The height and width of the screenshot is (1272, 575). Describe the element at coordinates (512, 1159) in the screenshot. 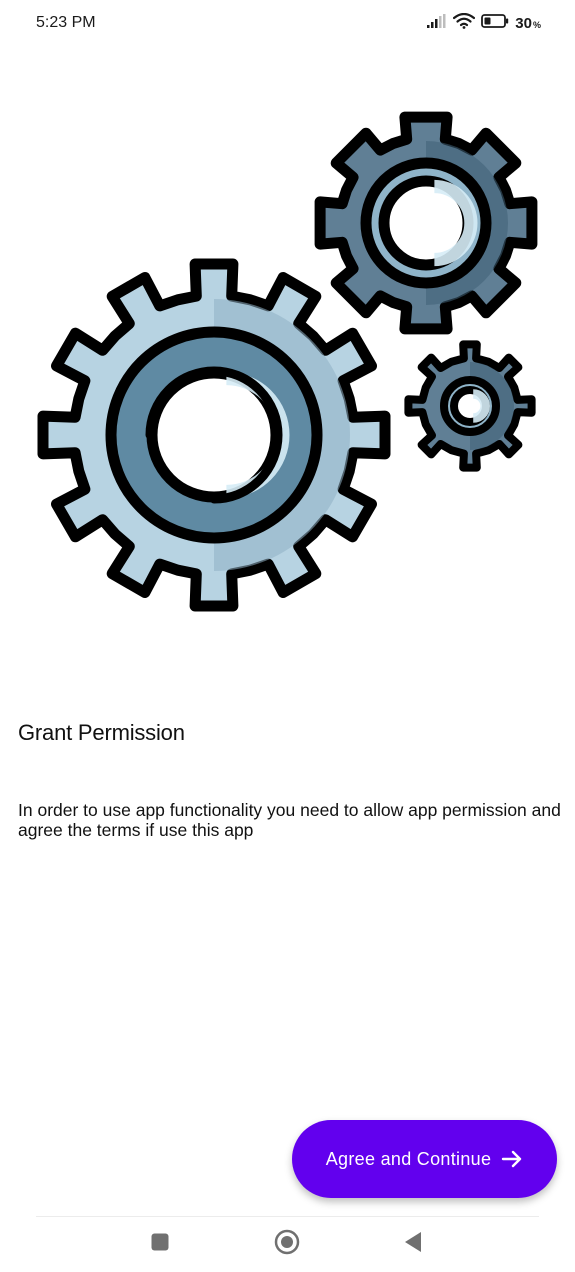

I see `arrow-right-icon` at that location.